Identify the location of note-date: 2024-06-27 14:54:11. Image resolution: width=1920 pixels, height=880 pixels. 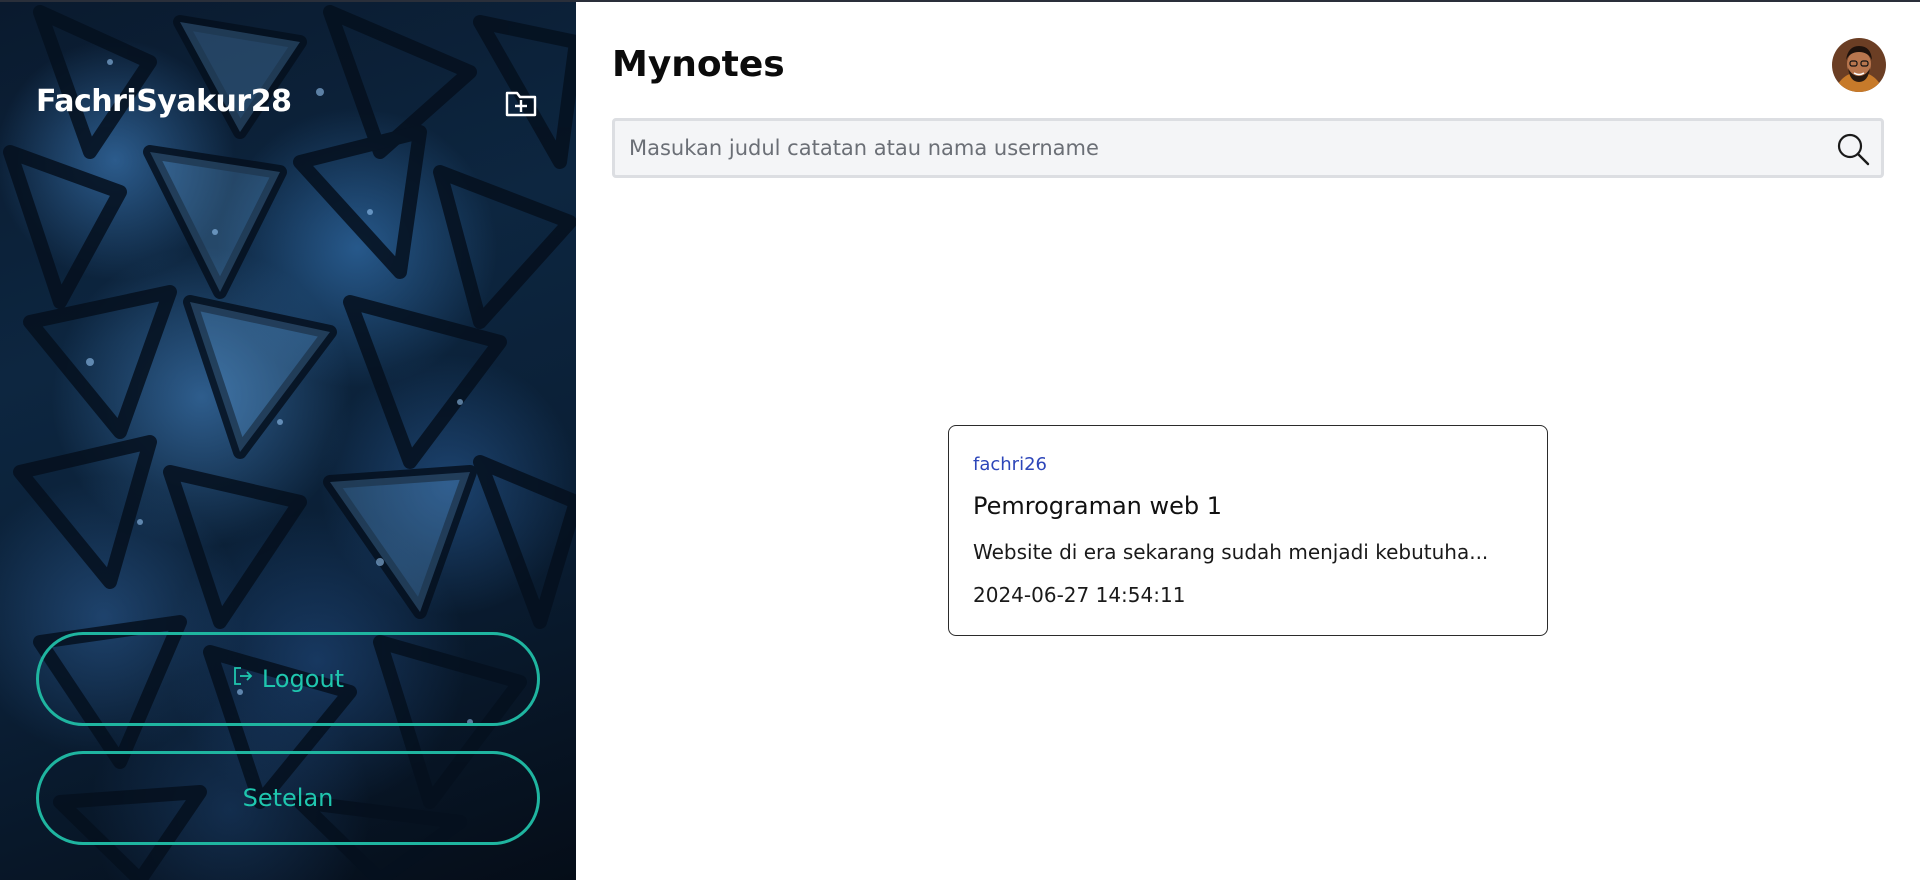
(1079, 595).